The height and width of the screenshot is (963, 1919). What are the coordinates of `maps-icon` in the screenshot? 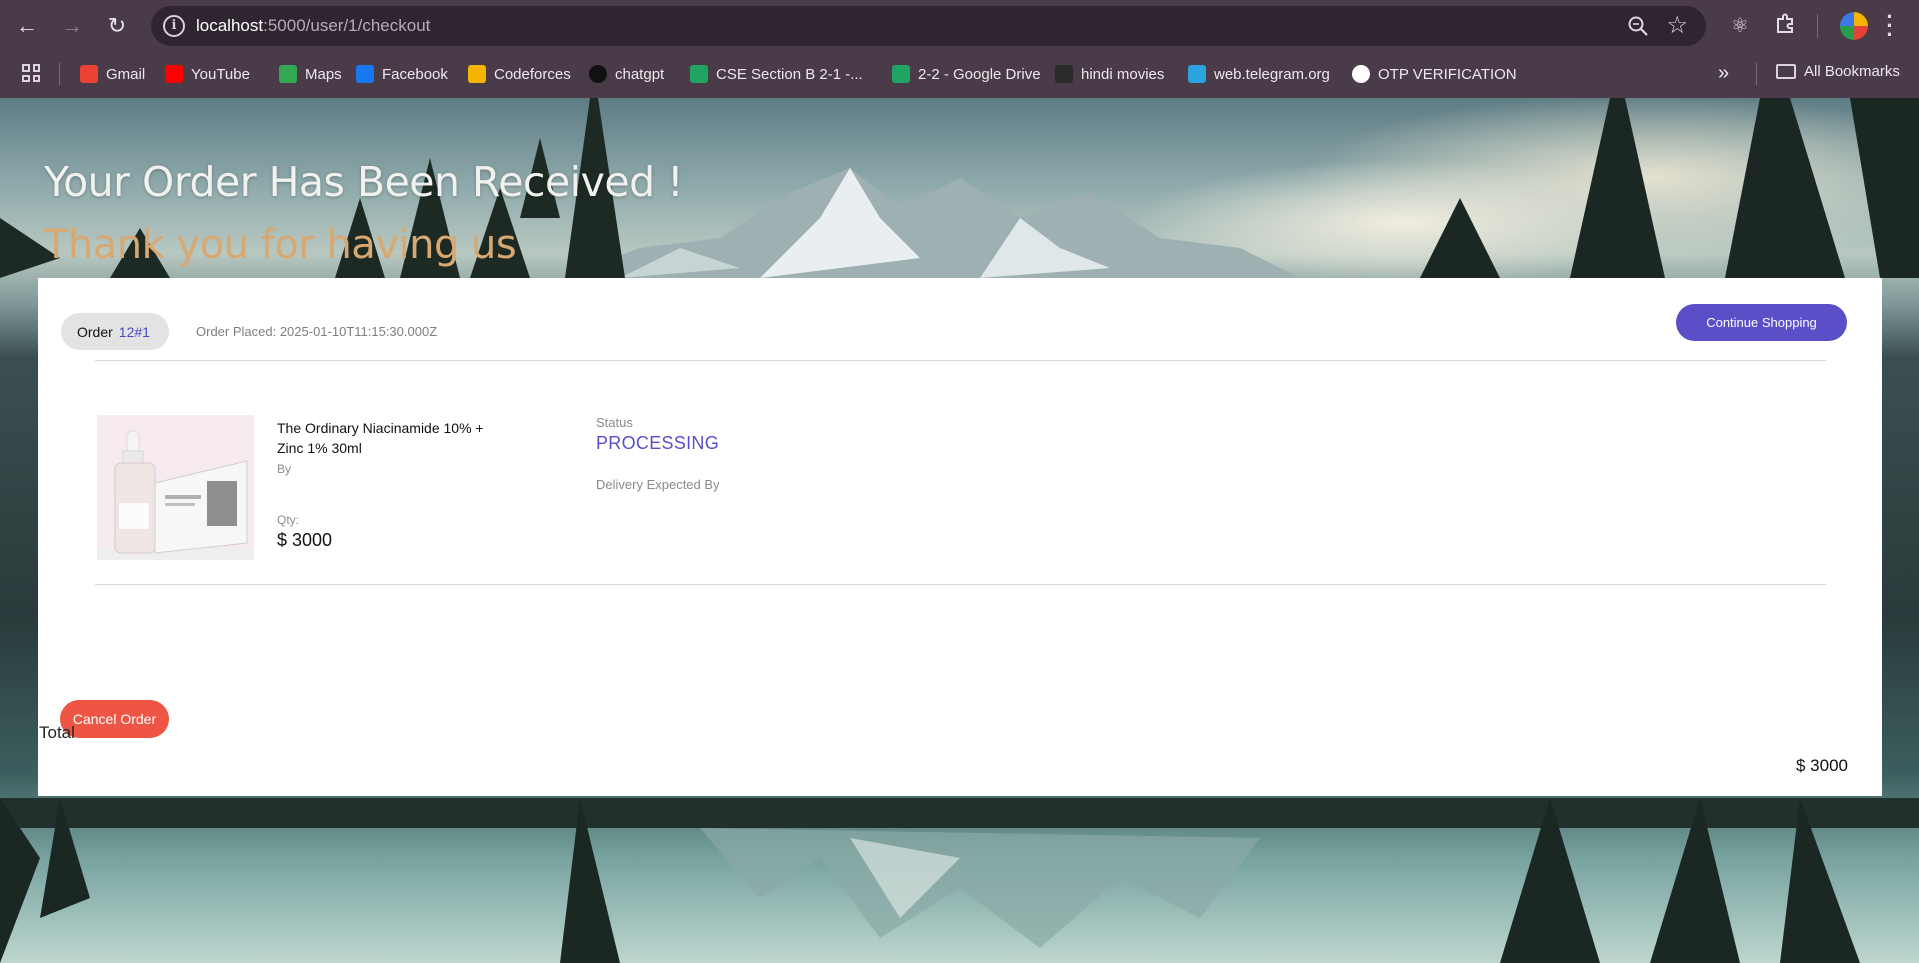 It's located at (288, 74).